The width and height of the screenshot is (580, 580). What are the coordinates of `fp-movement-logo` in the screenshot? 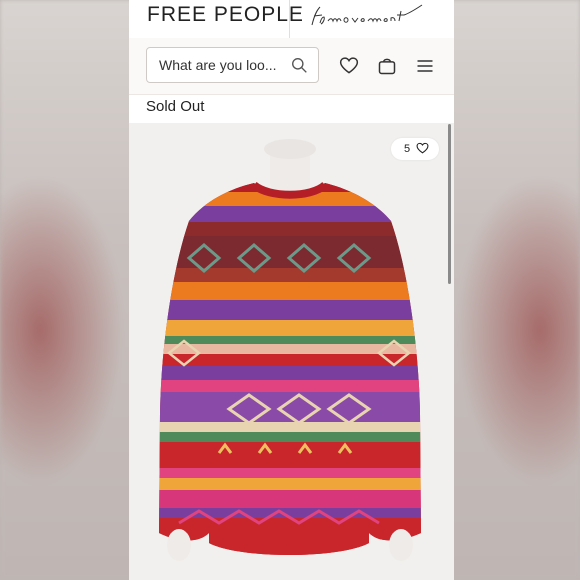 It's located at (374, 18).